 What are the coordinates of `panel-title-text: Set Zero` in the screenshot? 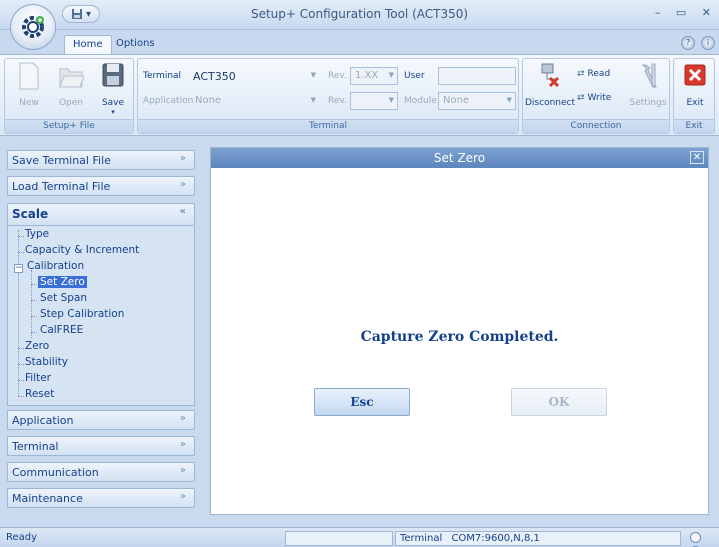 It's located at (459, 158).